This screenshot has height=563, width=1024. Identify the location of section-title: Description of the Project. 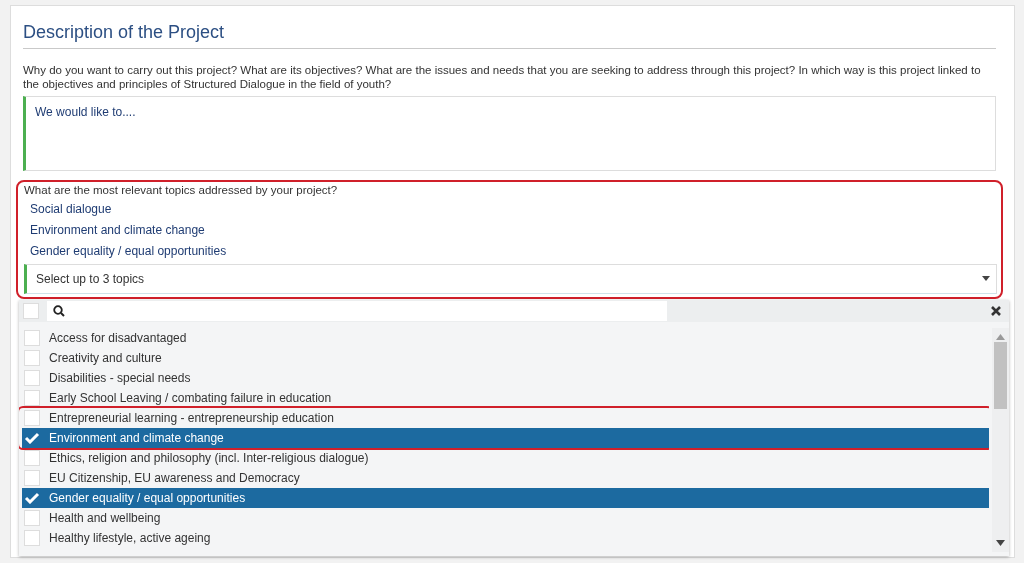
(509, 33).